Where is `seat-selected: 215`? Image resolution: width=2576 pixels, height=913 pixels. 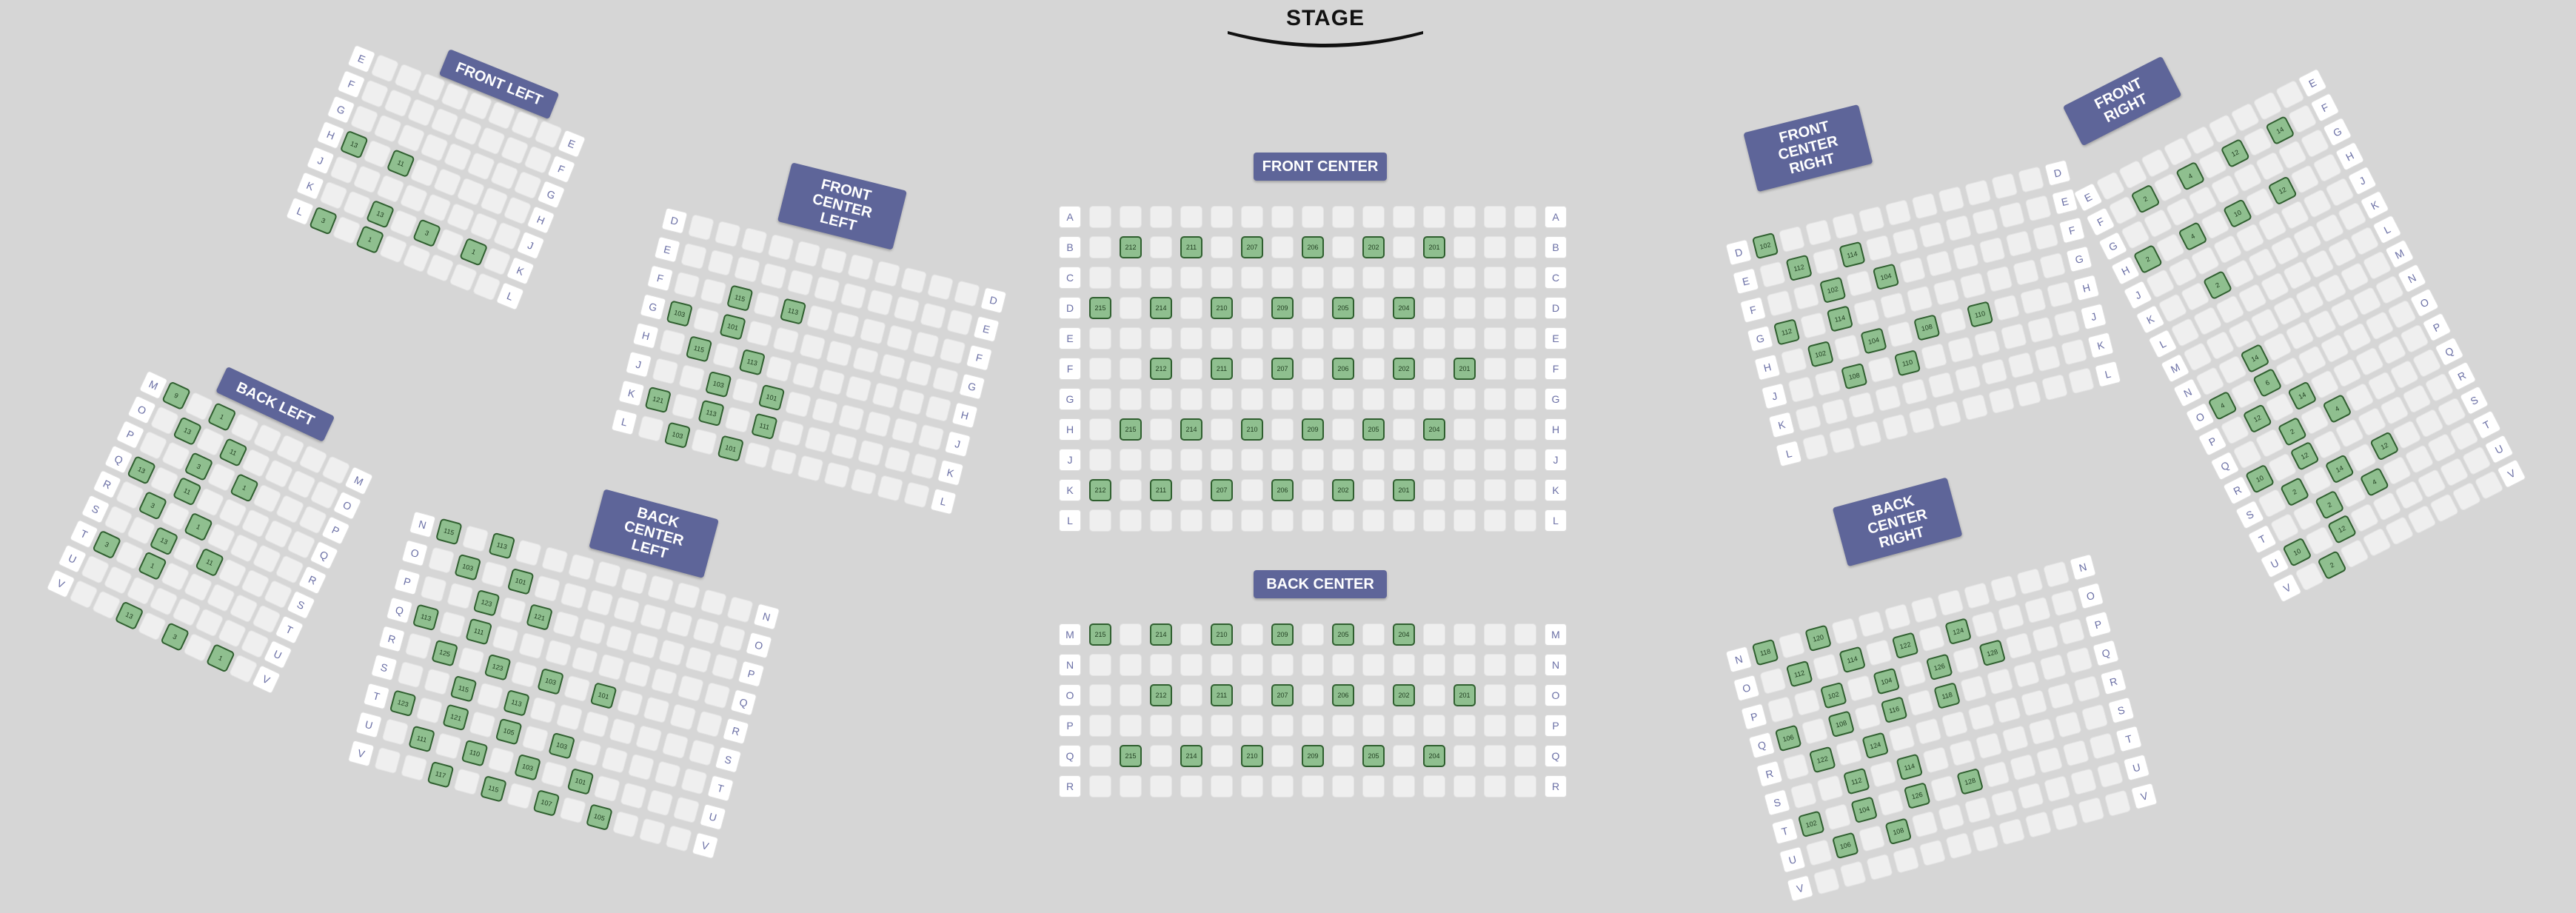
seat-selected: 215 is located at coordinates (1100, 308).